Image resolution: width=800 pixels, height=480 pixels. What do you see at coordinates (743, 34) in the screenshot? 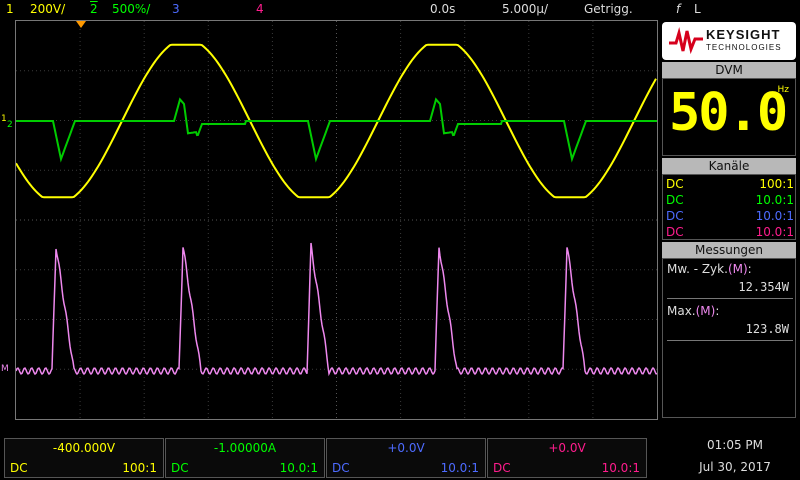
I see `brand-name: KEYSIGHT` at bounding box center [743, 34].